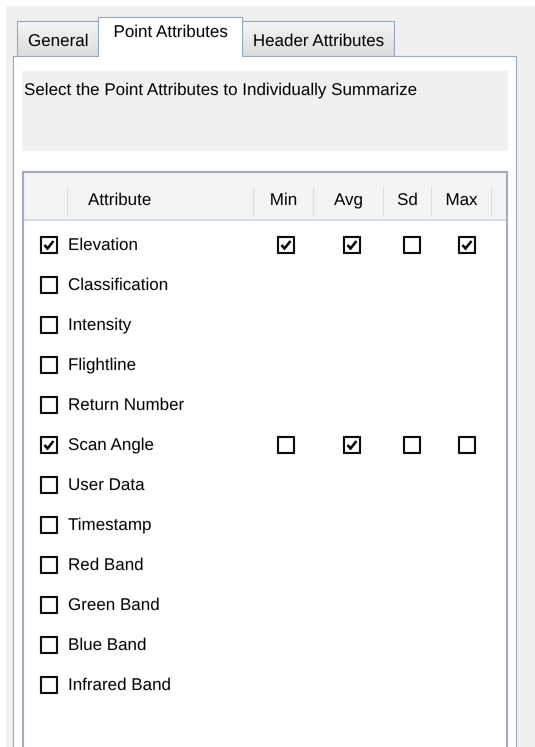  I want to click on attribute-name: Intensity, so click(100, 325).